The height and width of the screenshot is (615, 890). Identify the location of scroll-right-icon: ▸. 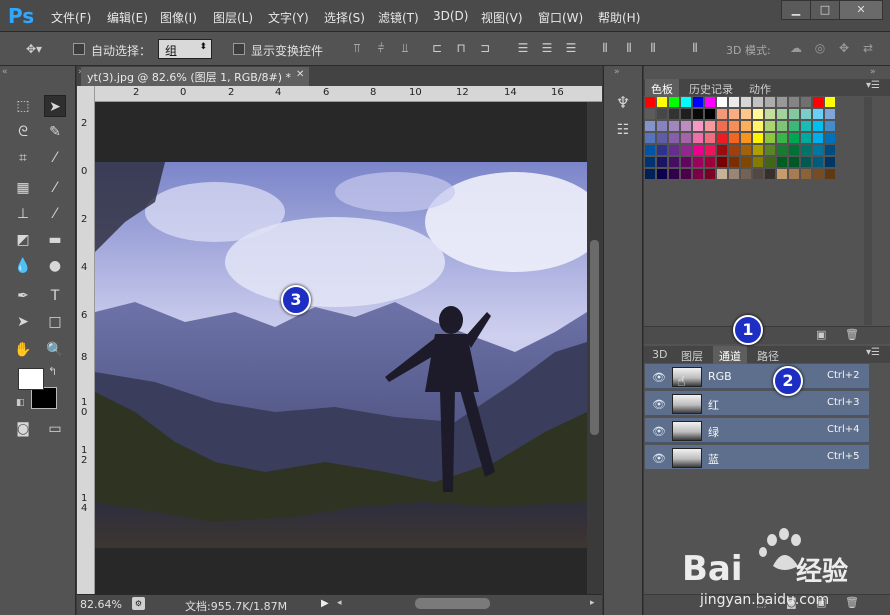
(592, 603).